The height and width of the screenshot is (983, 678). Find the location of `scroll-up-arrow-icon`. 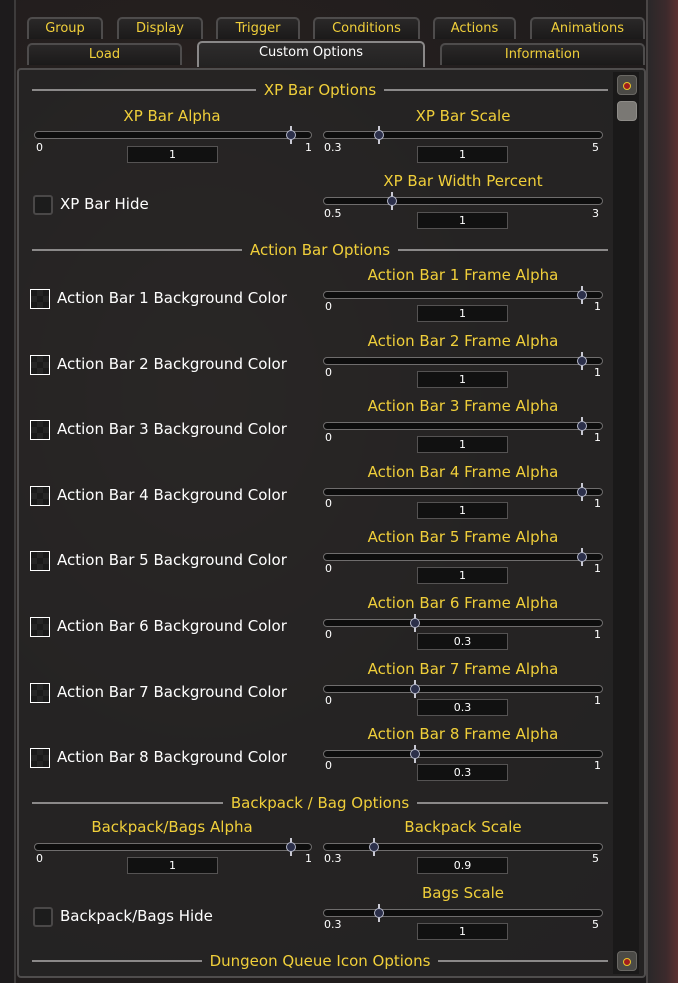

scroll-up-arrow-icon is located at coordinates (627, 85).